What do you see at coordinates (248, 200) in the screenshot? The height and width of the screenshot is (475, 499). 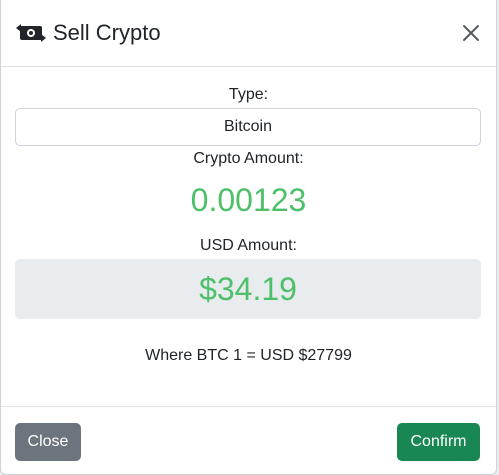 I see `crypto-amount-value: 0.00123` at bounding box center [248, 200].